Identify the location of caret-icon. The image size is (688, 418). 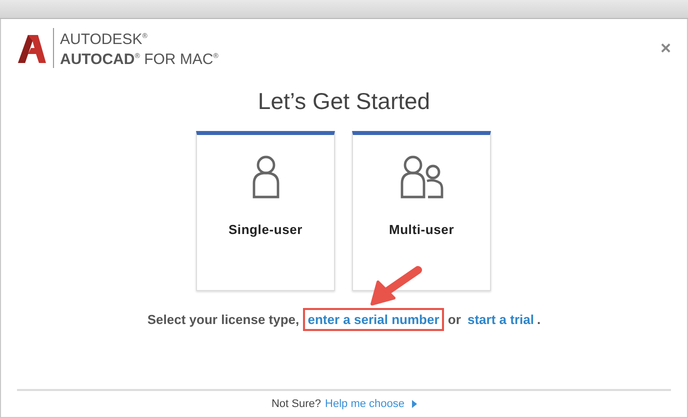
(414, 404).